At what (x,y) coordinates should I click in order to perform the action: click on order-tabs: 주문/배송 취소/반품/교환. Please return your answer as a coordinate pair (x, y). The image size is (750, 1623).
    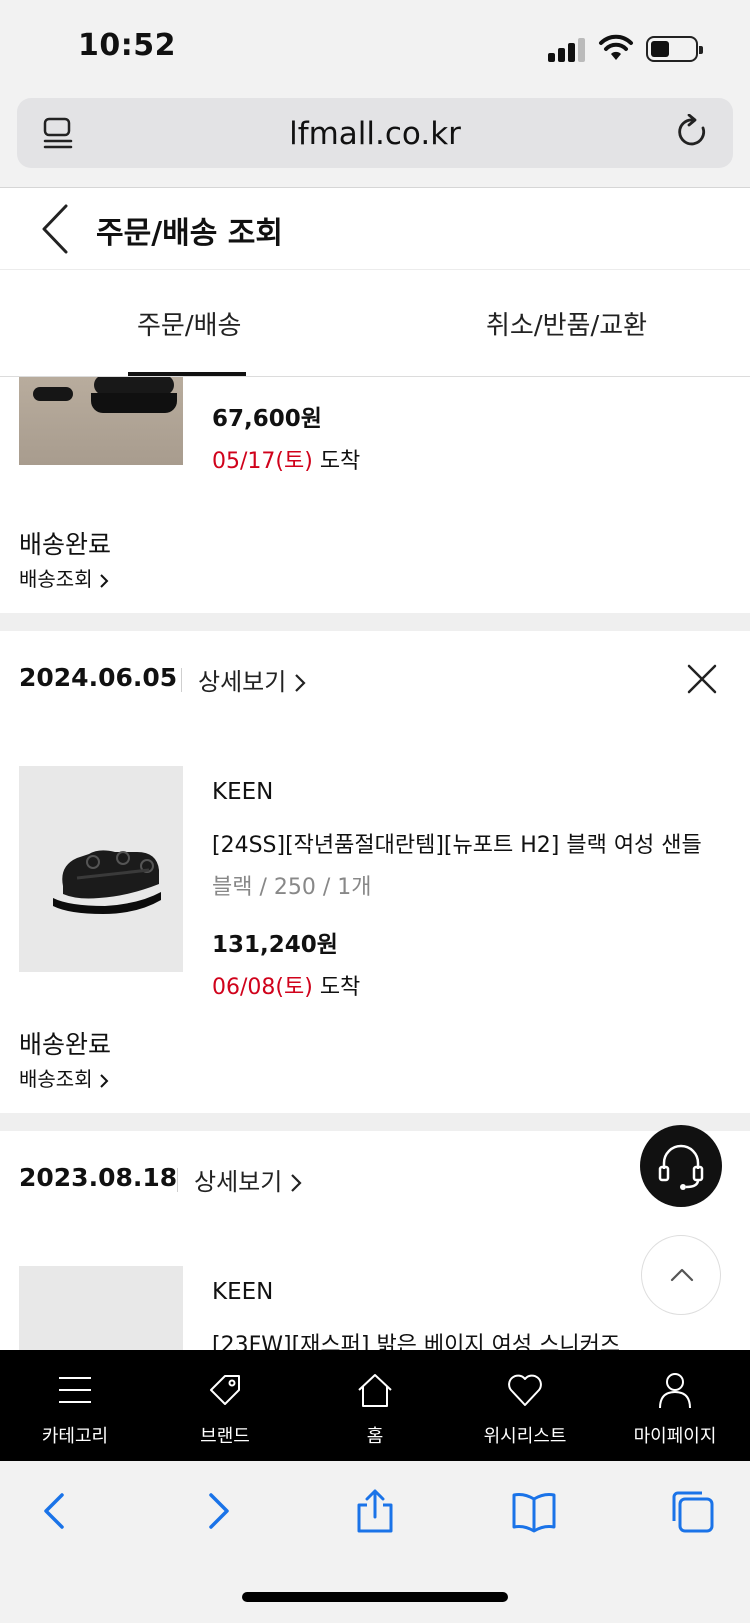
    Looking at the image, I should click on (375, 324).